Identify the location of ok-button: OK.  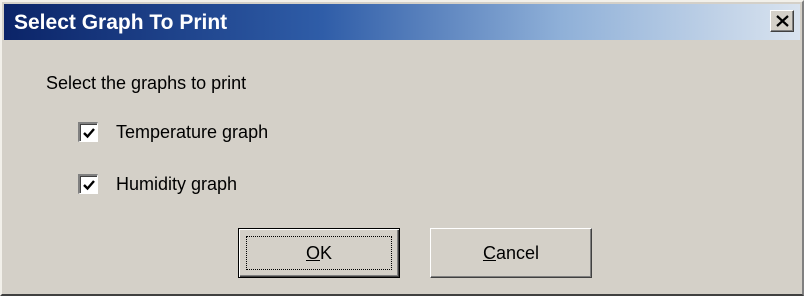
(319, 253).